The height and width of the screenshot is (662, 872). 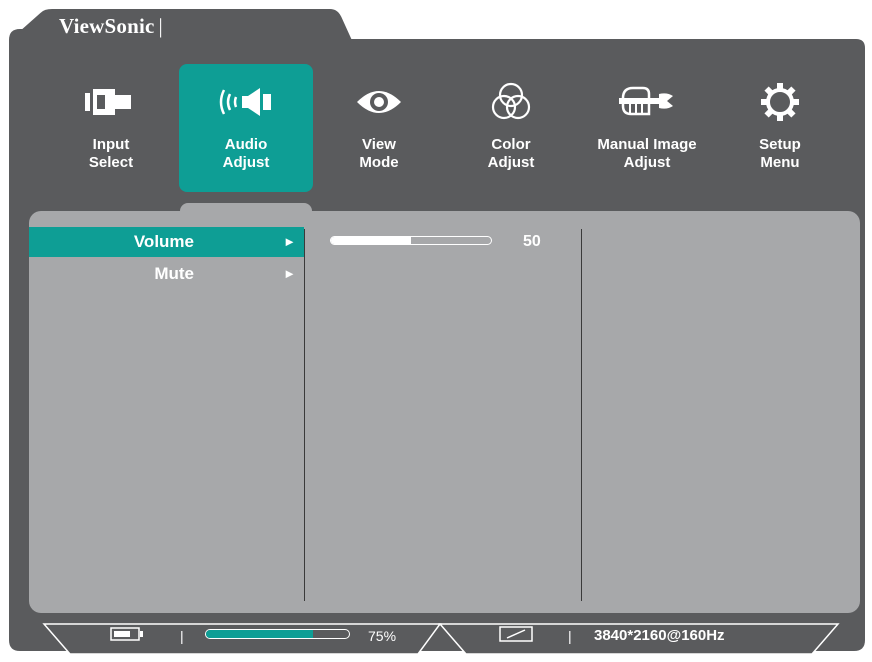 I want to click on tab-label-line2: Select, so click(x=111, y=162).